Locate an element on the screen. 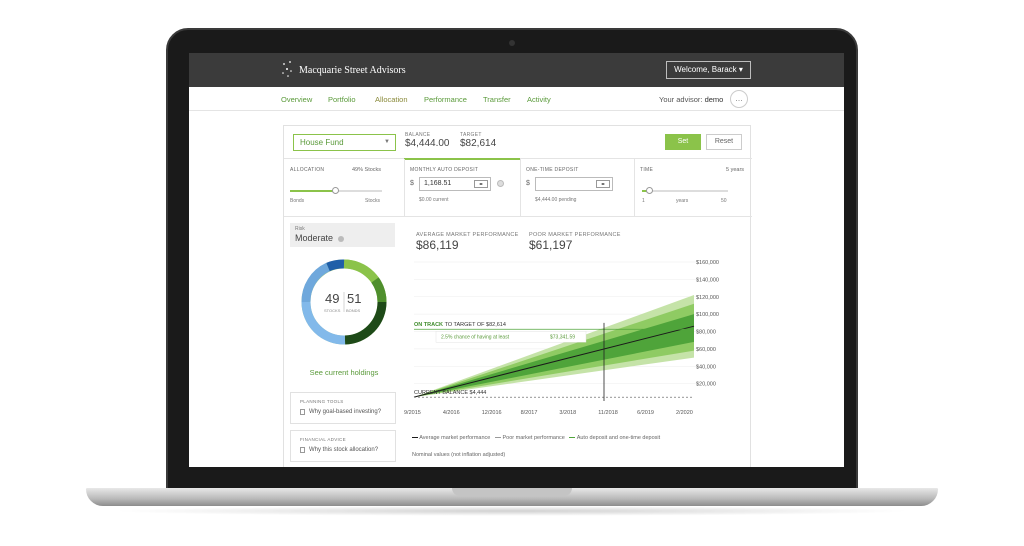 The width and height of the screenshot is (1024, 546). y-tick-label: $40,000 is located at coordinates (706, 367).